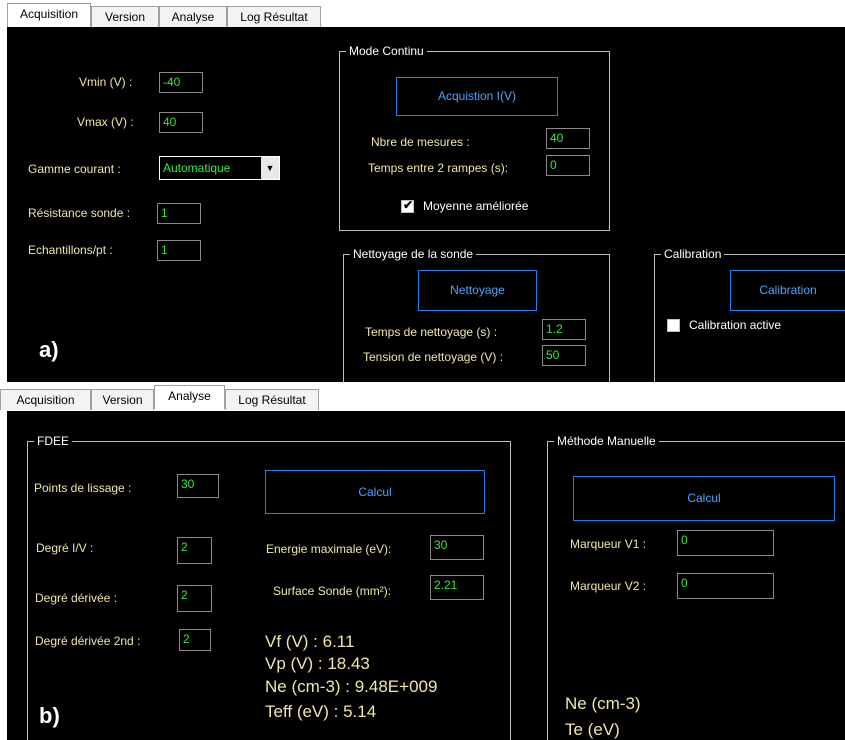 The height and width of the screenshot is (740, 845). I want to click on moyenne-label: Moyenne améliorée, so click(476, 206).